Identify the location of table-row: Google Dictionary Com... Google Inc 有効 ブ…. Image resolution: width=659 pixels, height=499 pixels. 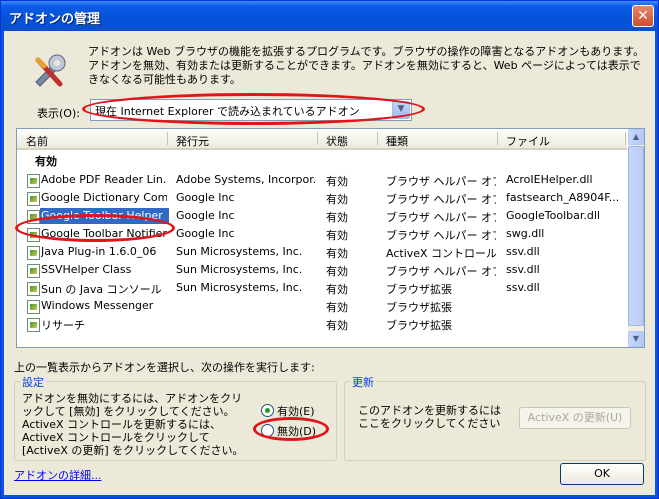
(322, 198).